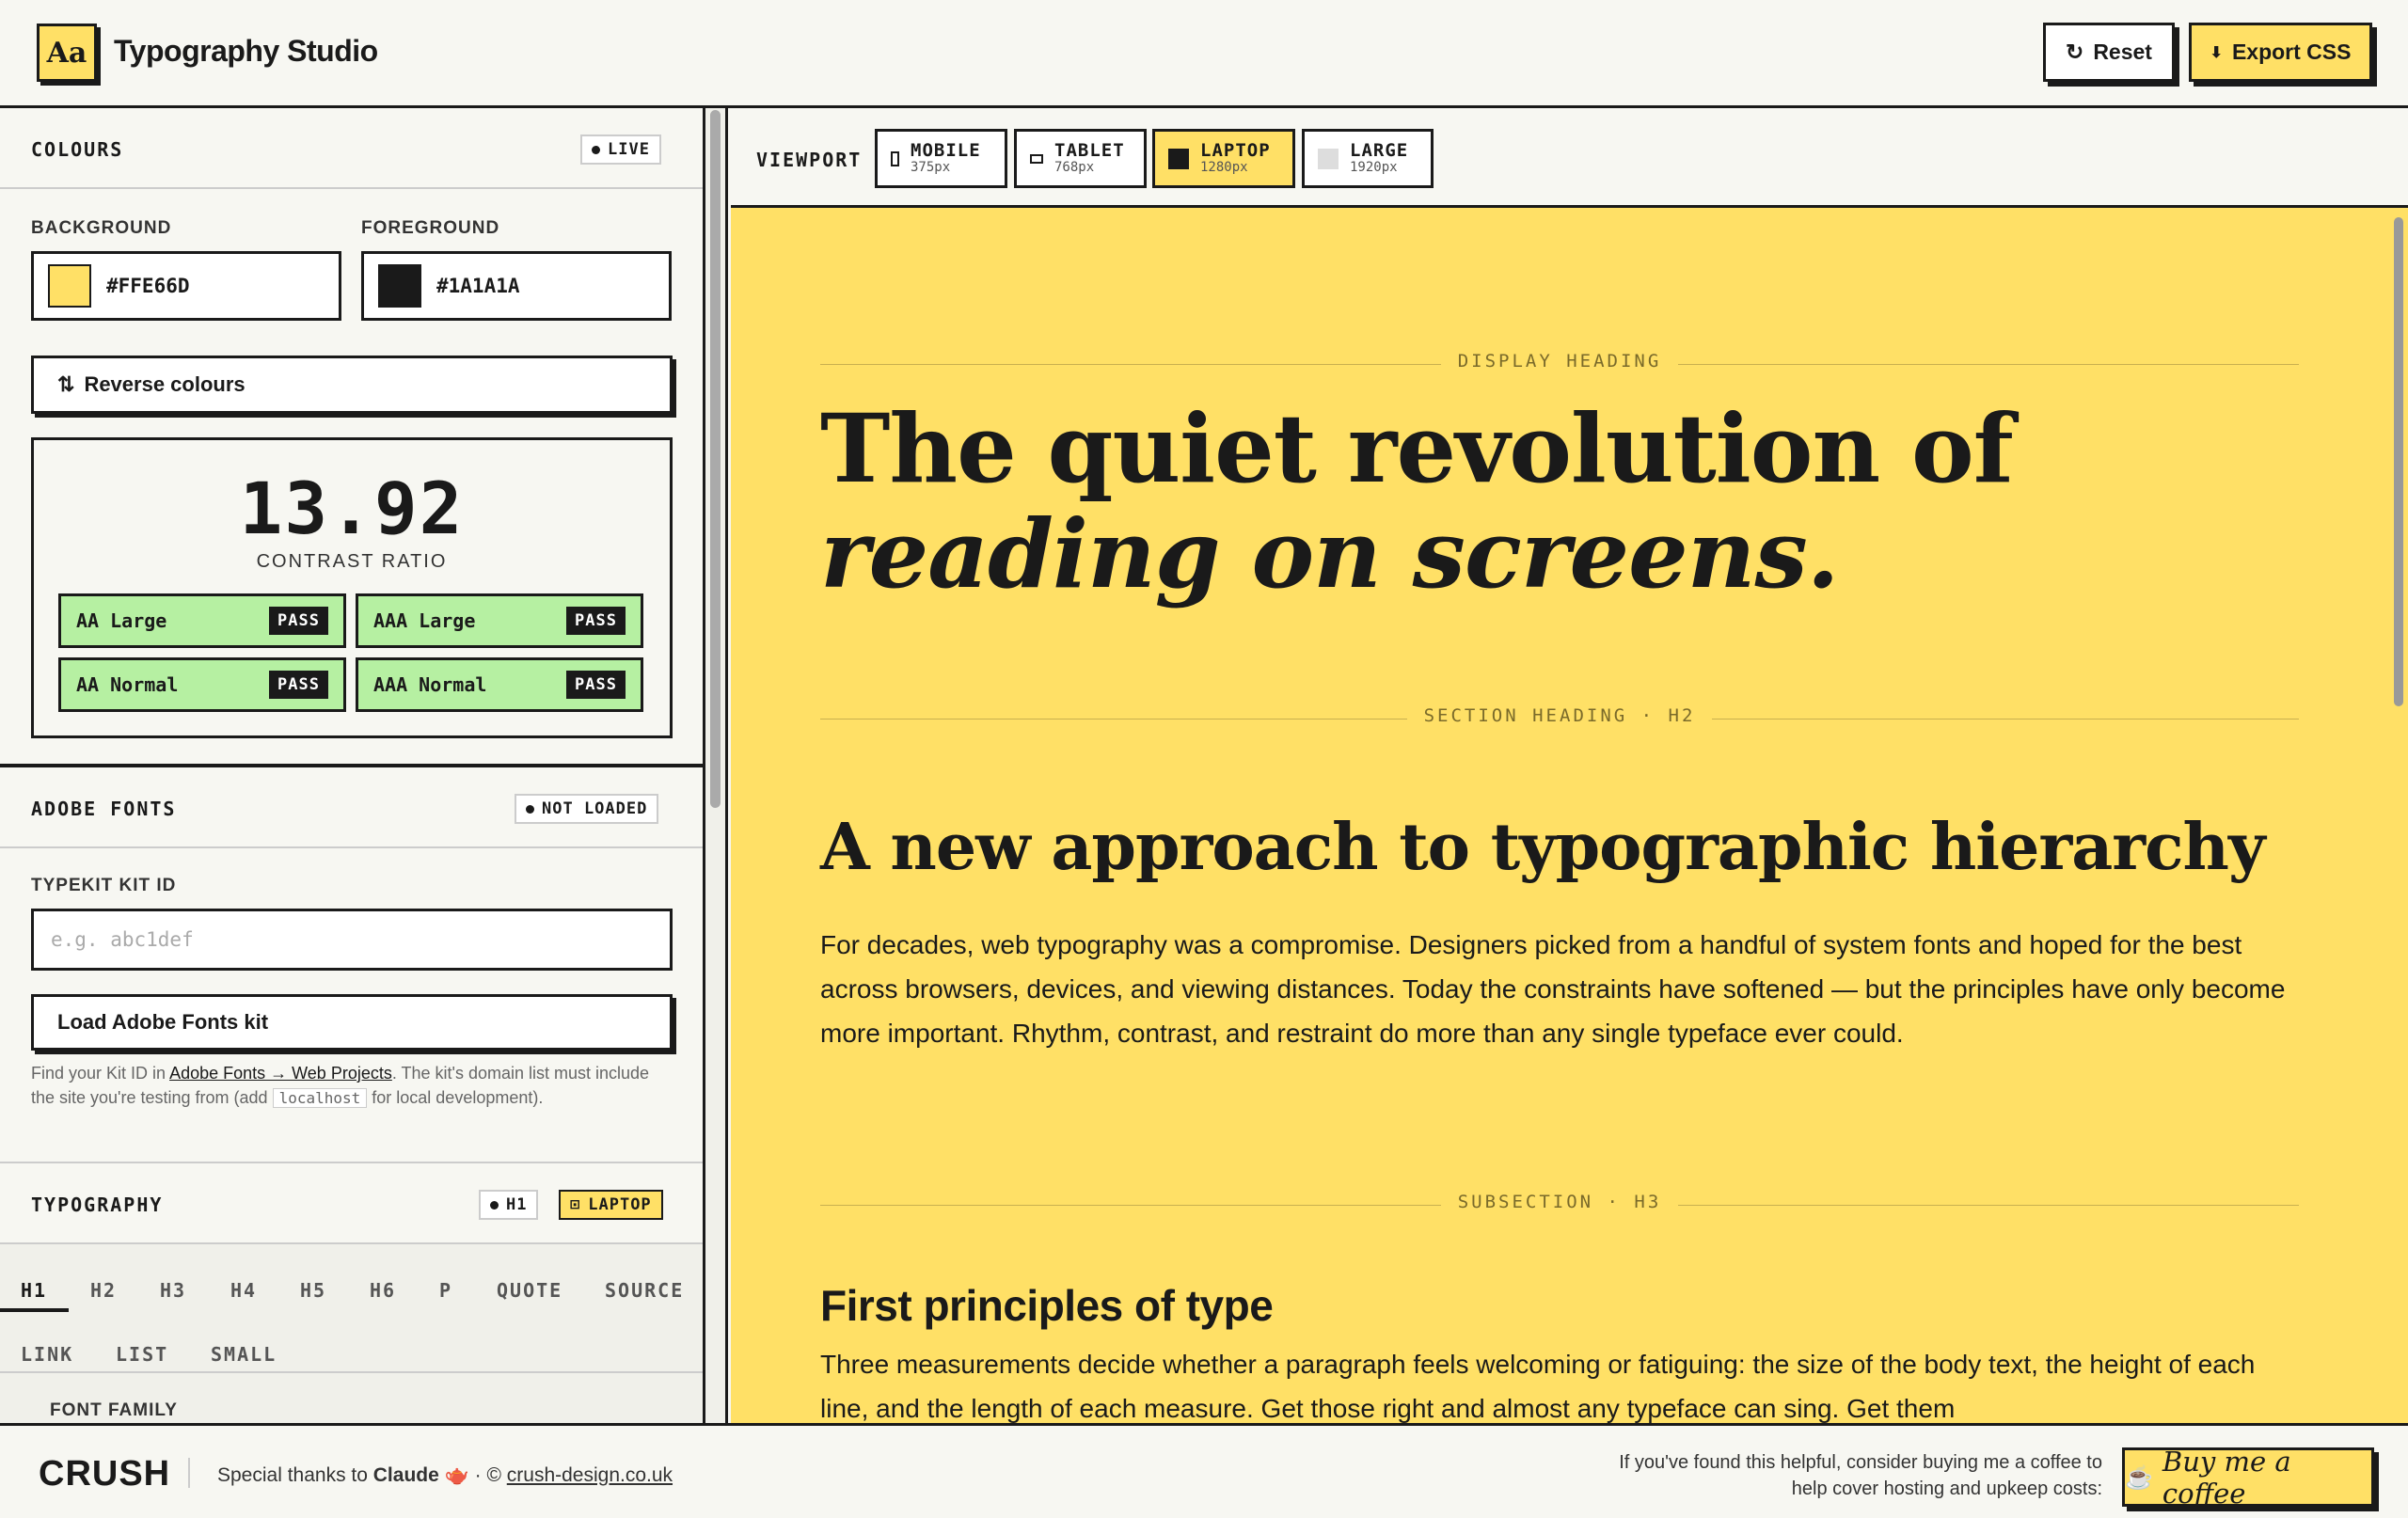 This screenshot has height=1518, width=2408. Describe the element at coordinates (1036, 159) in the screenshot. I see `tablet-icon` at that location.